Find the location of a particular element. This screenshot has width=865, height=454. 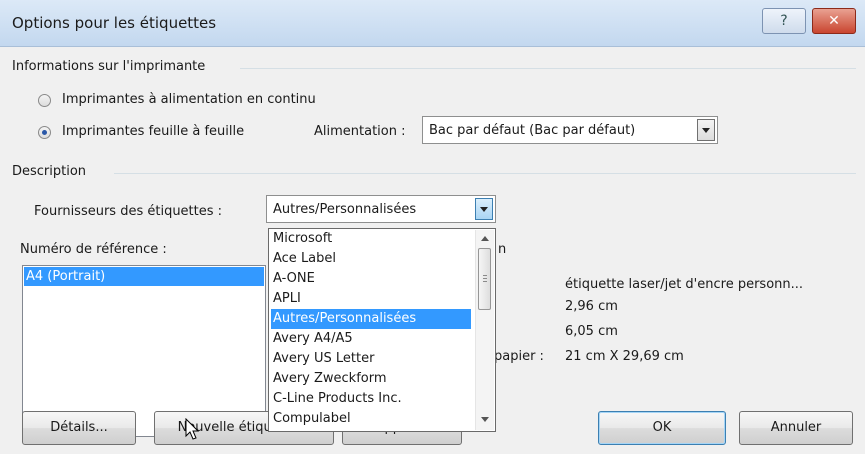

tray-select: Bac par défaut (Bac par défaut) is located at coordinates (570, 130).